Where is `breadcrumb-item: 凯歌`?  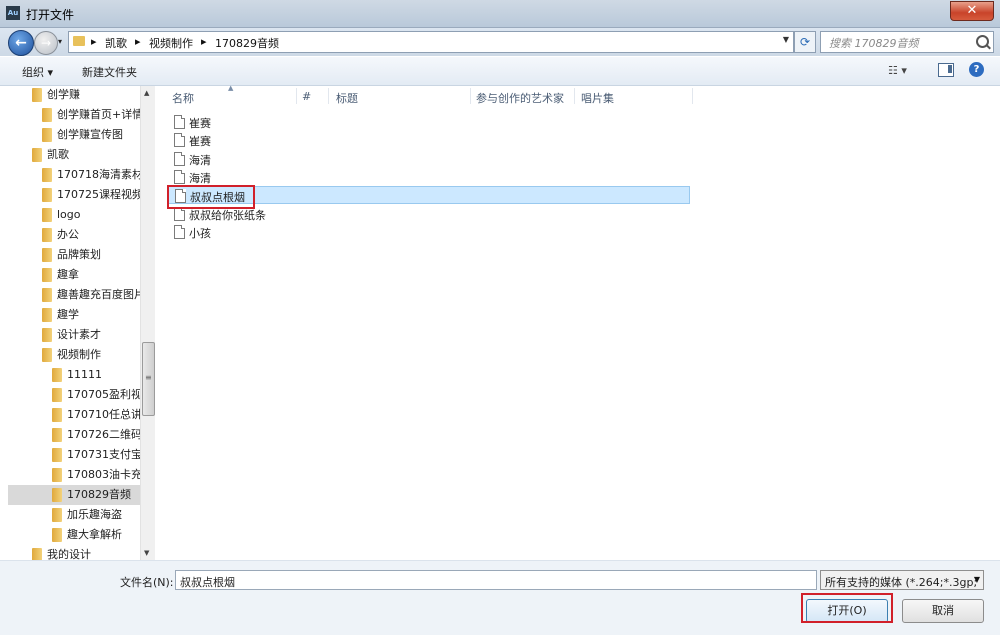
breadcrumb-item: 凯歌 is located at coordinates (116, 43).